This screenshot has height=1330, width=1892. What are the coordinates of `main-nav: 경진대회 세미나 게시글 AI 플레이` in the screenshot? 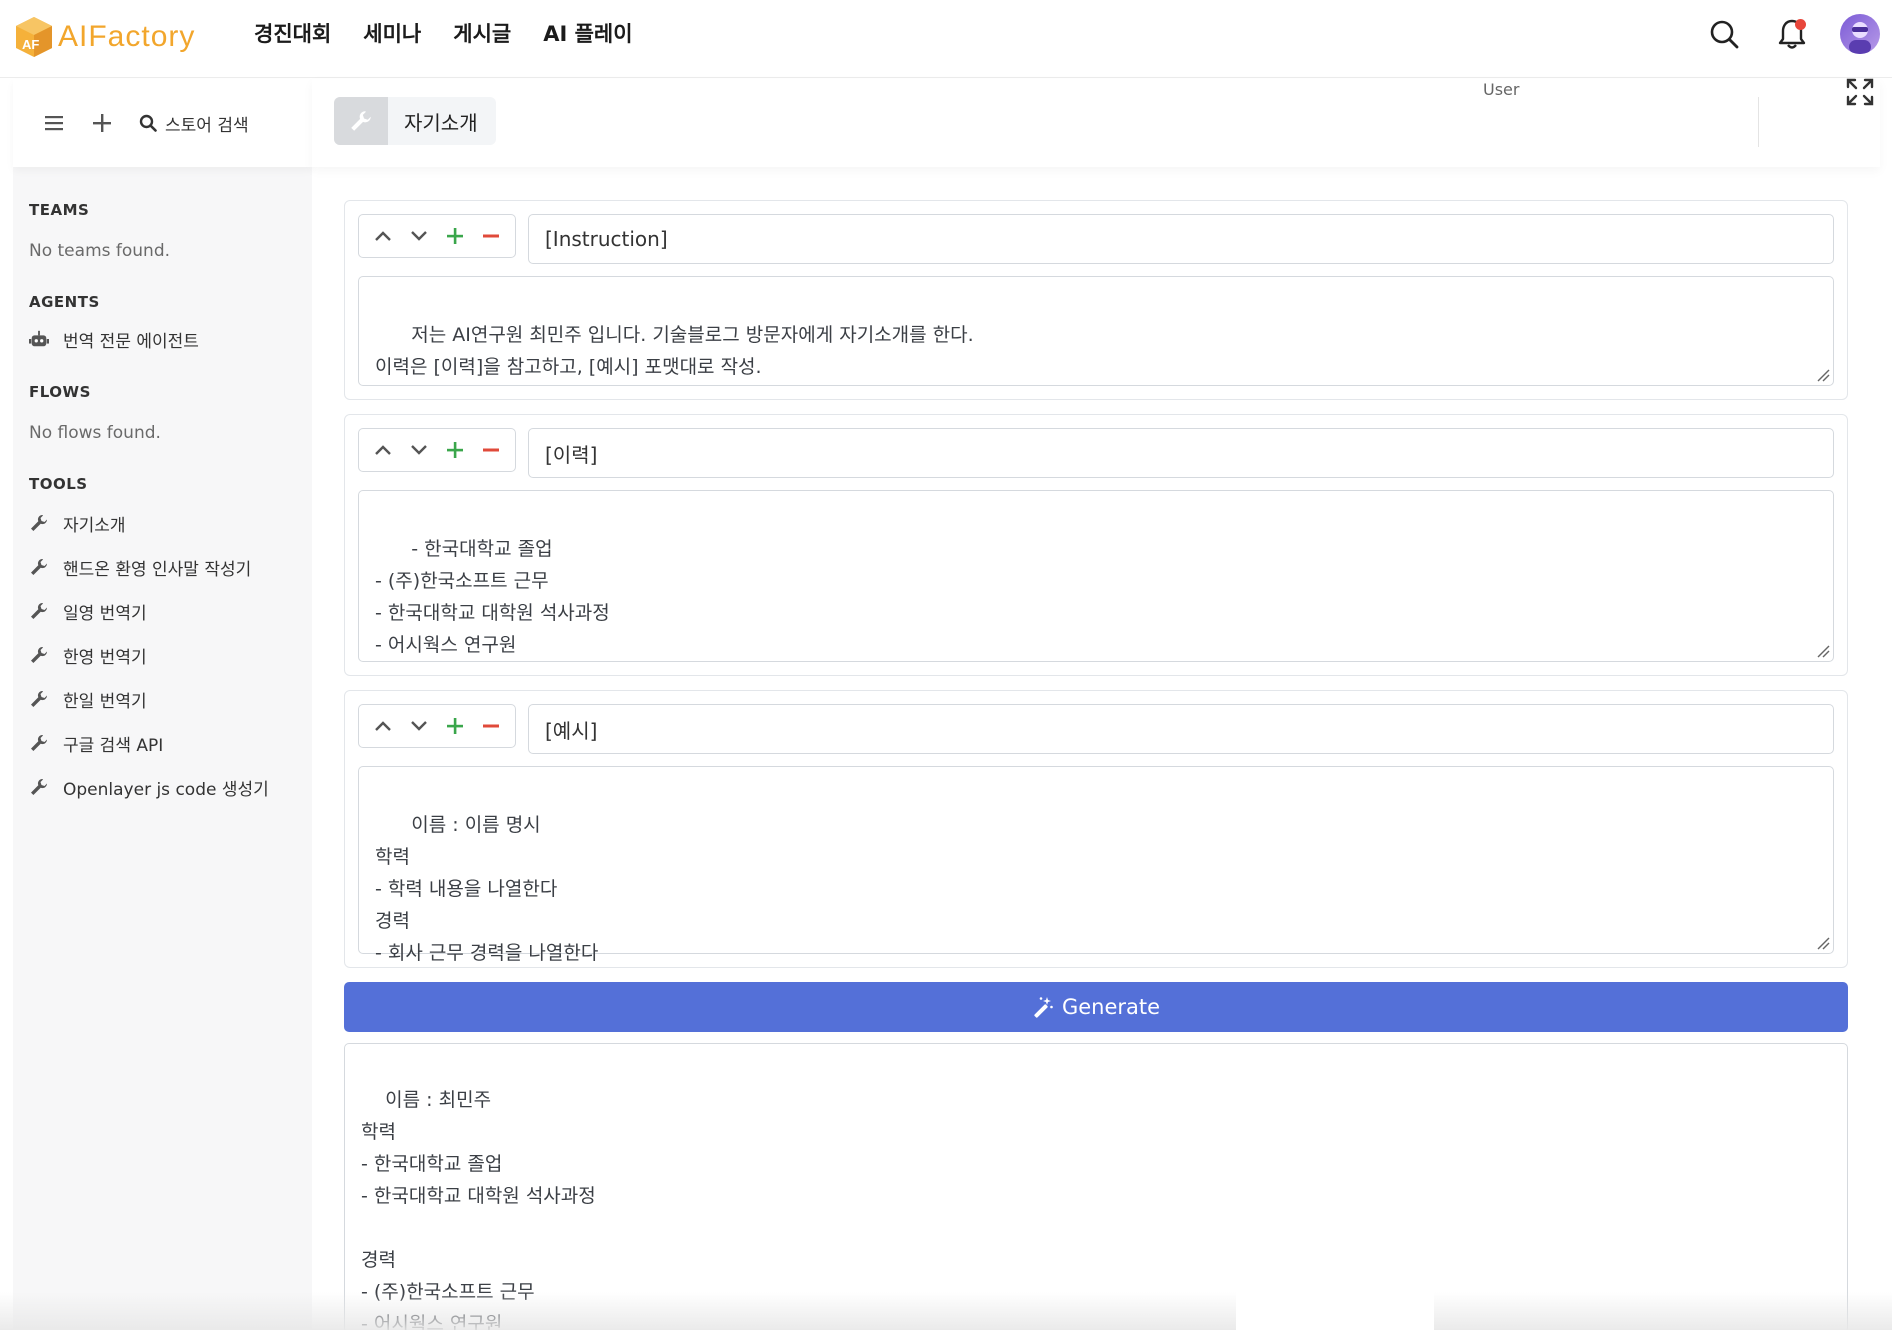 It's located at (443, 33).